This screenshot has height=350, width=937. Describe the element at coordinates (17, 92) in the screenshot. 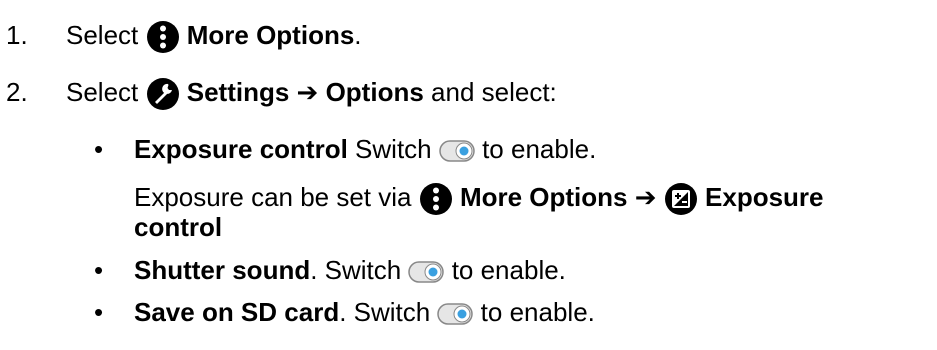

I see `step-number: 2.` at that location.